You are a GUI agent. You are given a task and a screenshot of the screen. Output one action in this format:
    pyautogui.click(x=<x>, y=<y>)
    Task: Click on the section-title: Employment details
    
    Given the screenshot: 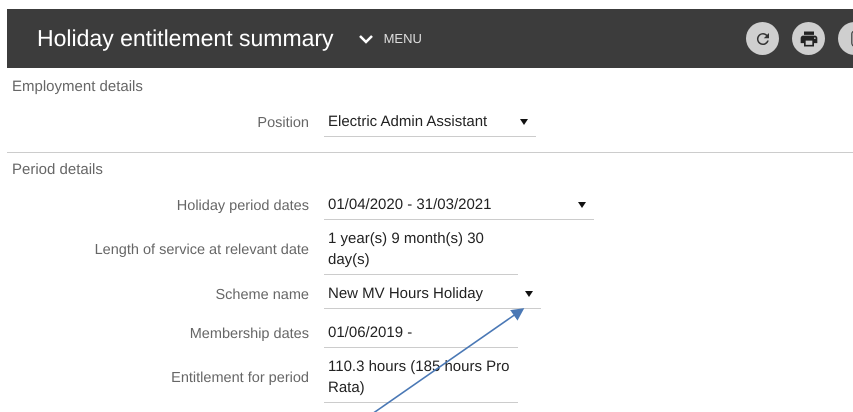 What is the action you would take?
    pyautogui.click(x=77, y=86)
    